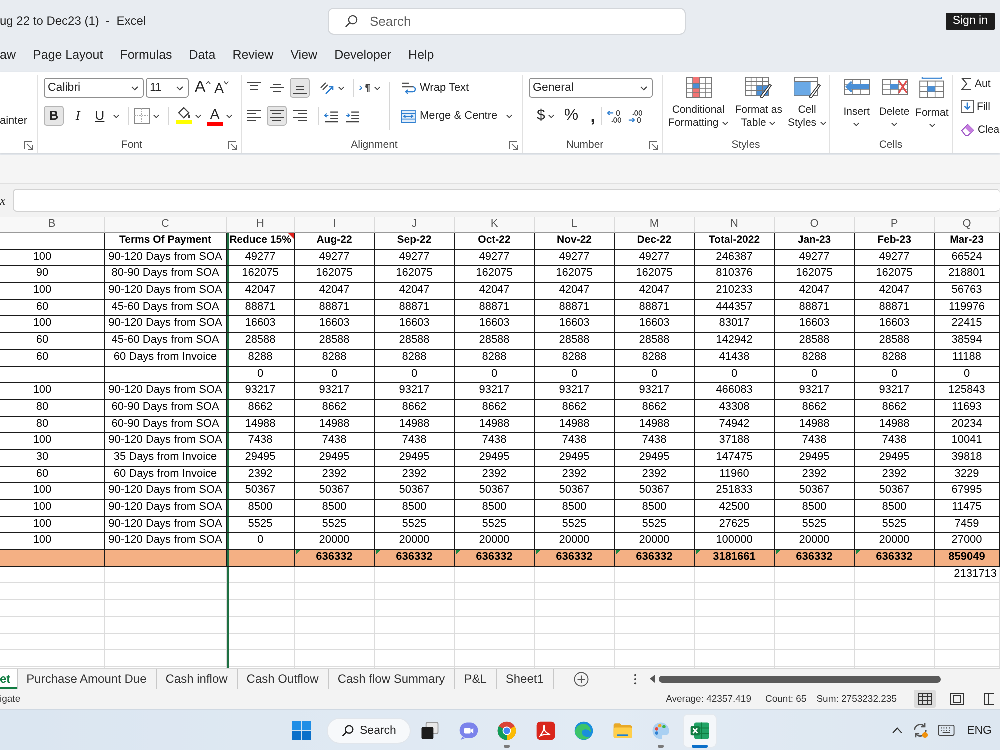 The height and width of the screenshot is (750, 1000). What do you see at coordinates (68, 56) in the screenshot?
I see `menu-tab: Page Layout` at bounding box center [68, 56].